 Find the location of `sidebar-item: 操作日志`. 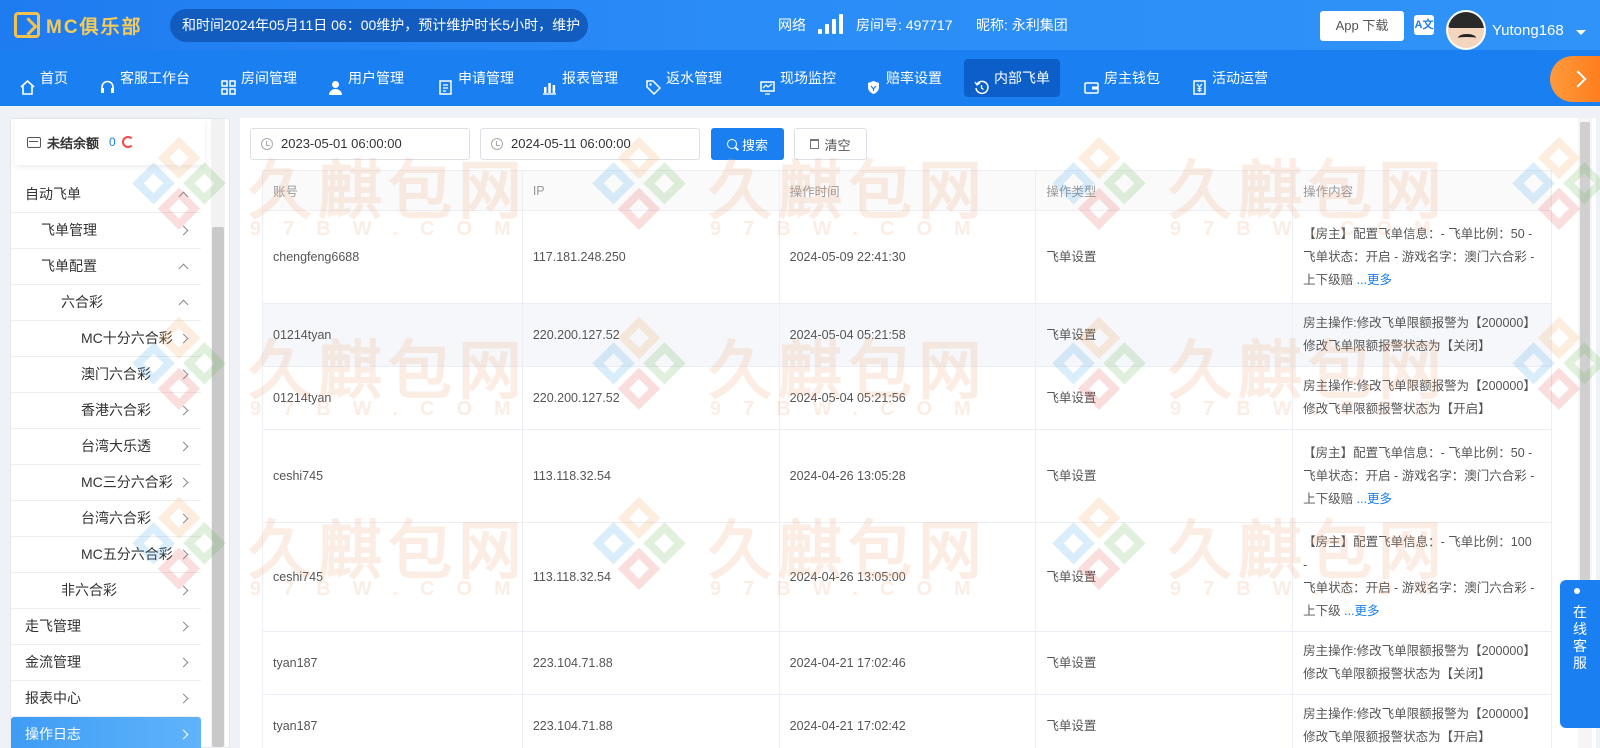

sidebar-item: 操作日志 is located at coordinates (106, 732).